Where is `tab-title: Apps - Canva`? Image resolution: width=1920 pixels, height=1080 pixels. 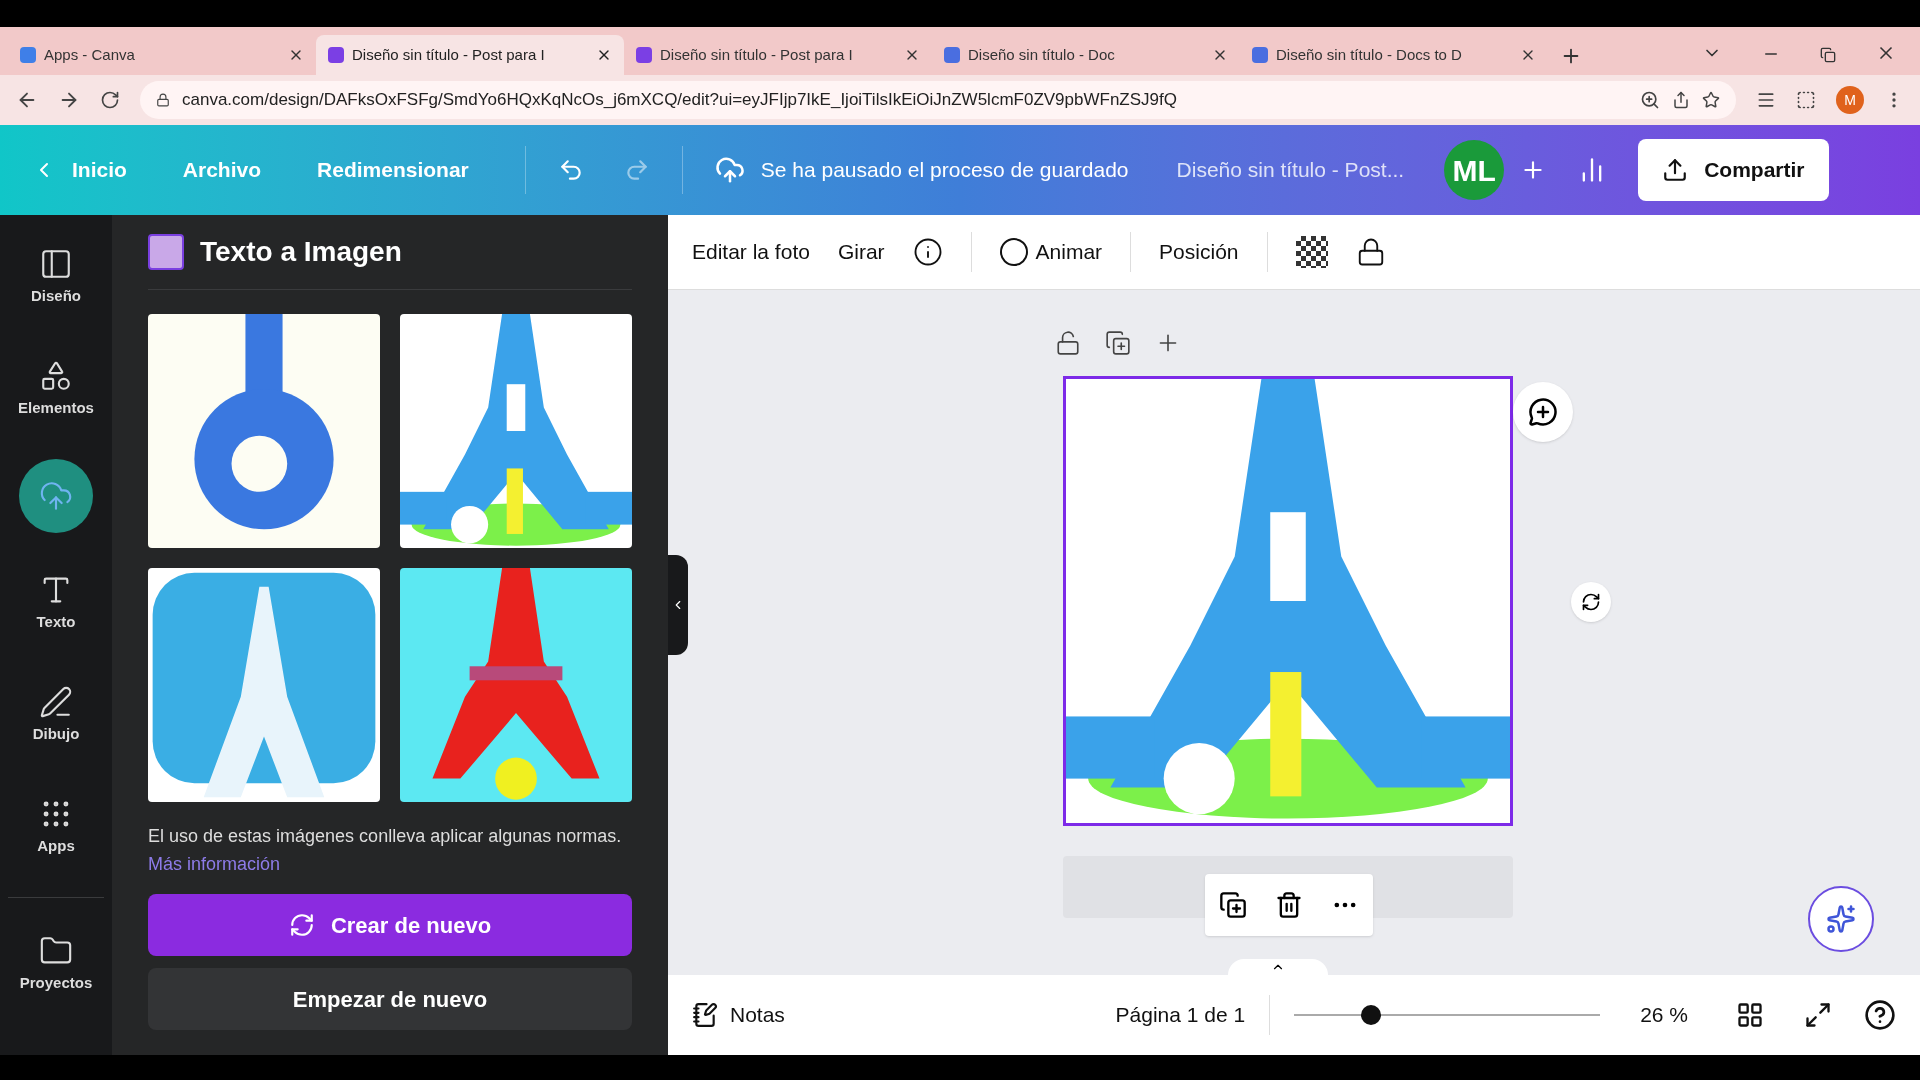
tab-title: Apps - Canva is located at coordinates (90, 54).